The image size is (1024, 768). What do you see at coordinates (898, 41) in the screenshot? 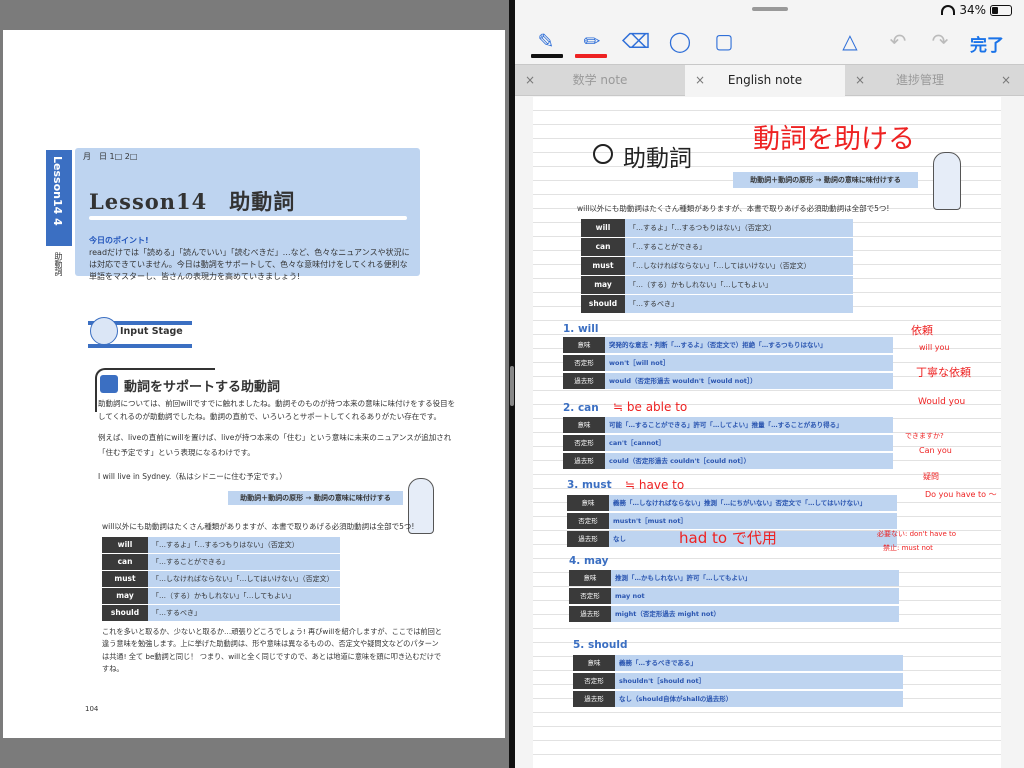
I see `undo-icon: ↶` at bounding box center [898, 41].